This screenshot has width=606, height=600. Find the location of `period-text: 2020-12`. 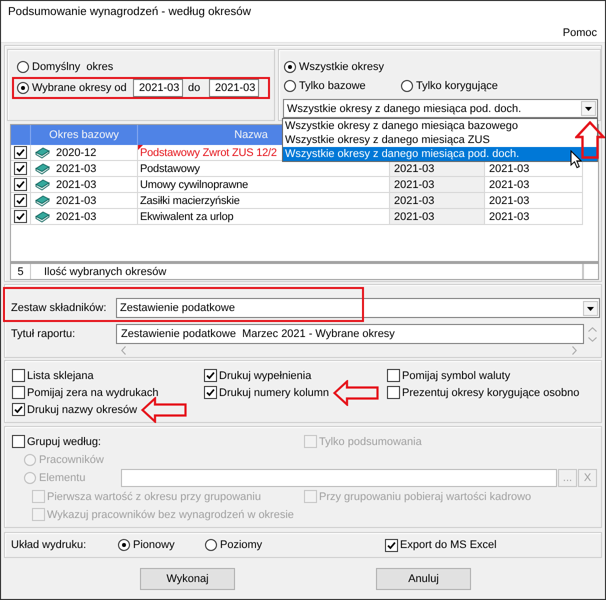

period-text: 2020-12 is located at coordinates (76, 152).